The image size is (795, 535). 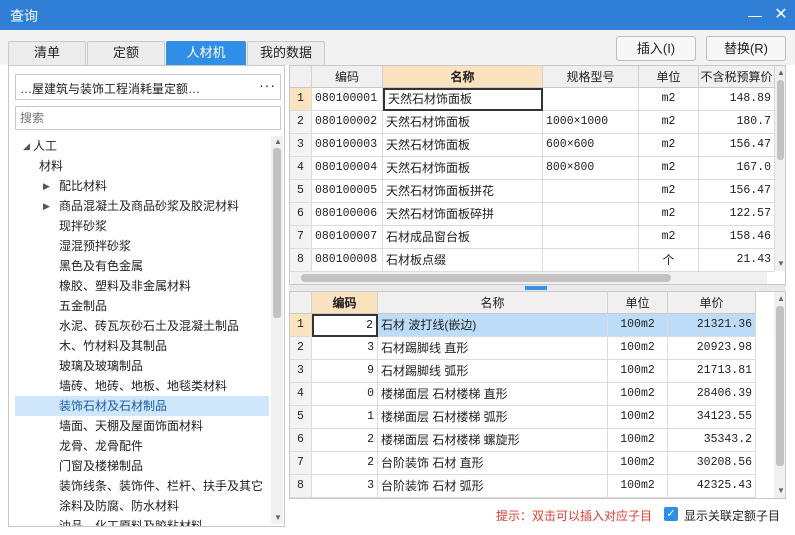 What do you see at coordinates (277, 233) in the screenshot?
I see `tree-scroll-thumb` at bounding box center [277, 233].